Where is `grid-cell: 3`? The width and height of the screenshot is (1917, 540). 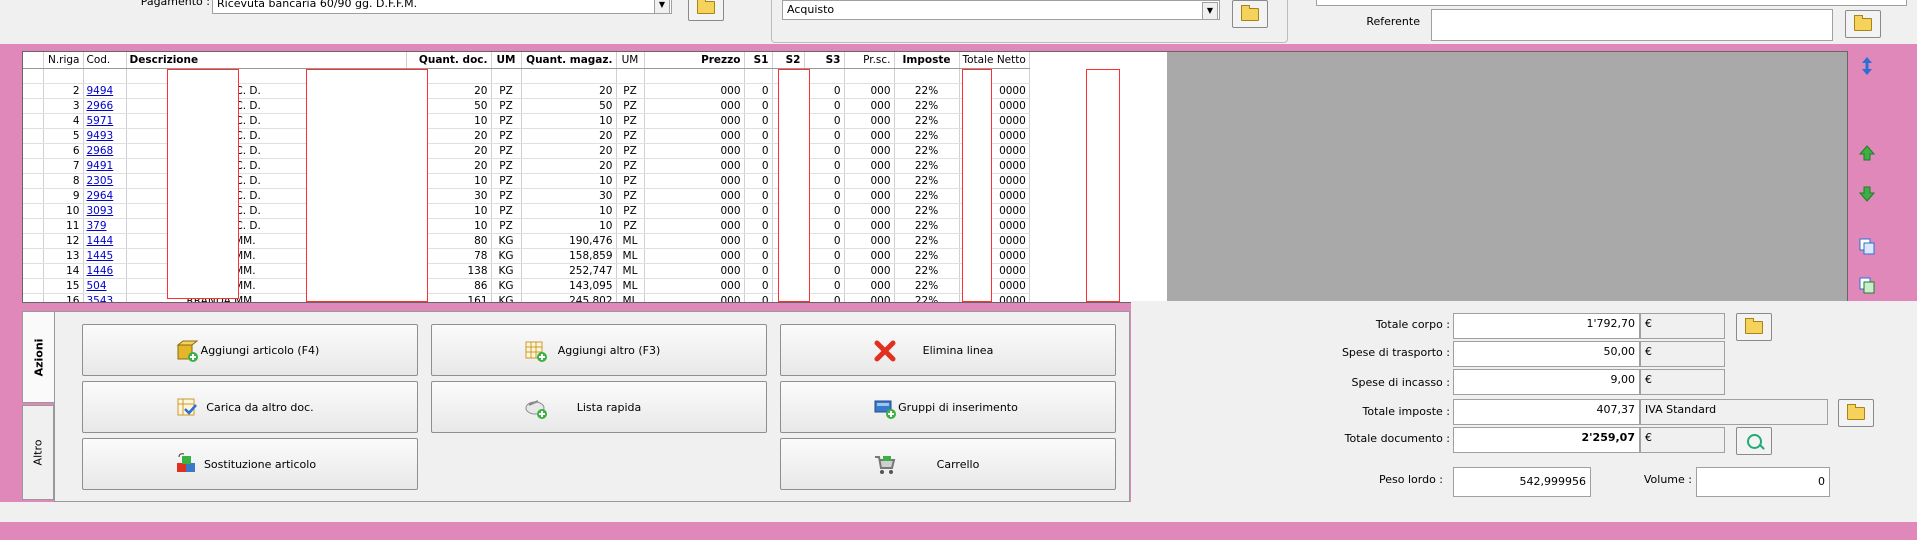 grid-cell: 3 is located at coordinates (63, 106).